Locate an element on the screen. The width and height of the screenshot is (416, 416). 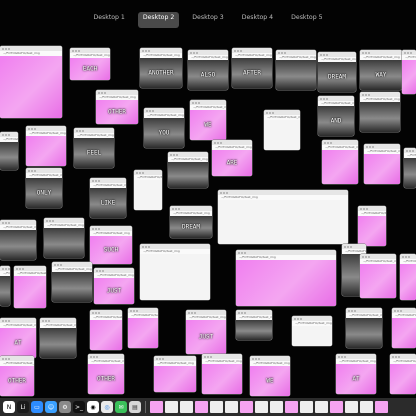
image-window: ~/FOTOGRAFIA/test_img ALSO is located at coordinates (208, 70).